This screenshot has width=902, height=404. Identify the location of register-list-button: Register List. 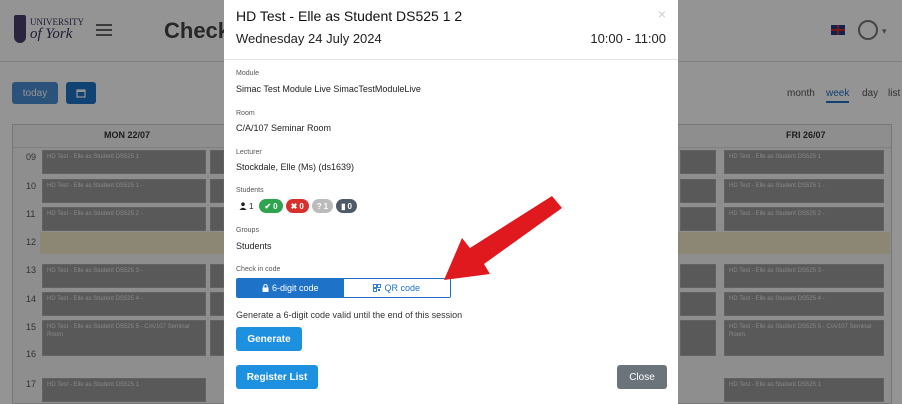
(277, 377).